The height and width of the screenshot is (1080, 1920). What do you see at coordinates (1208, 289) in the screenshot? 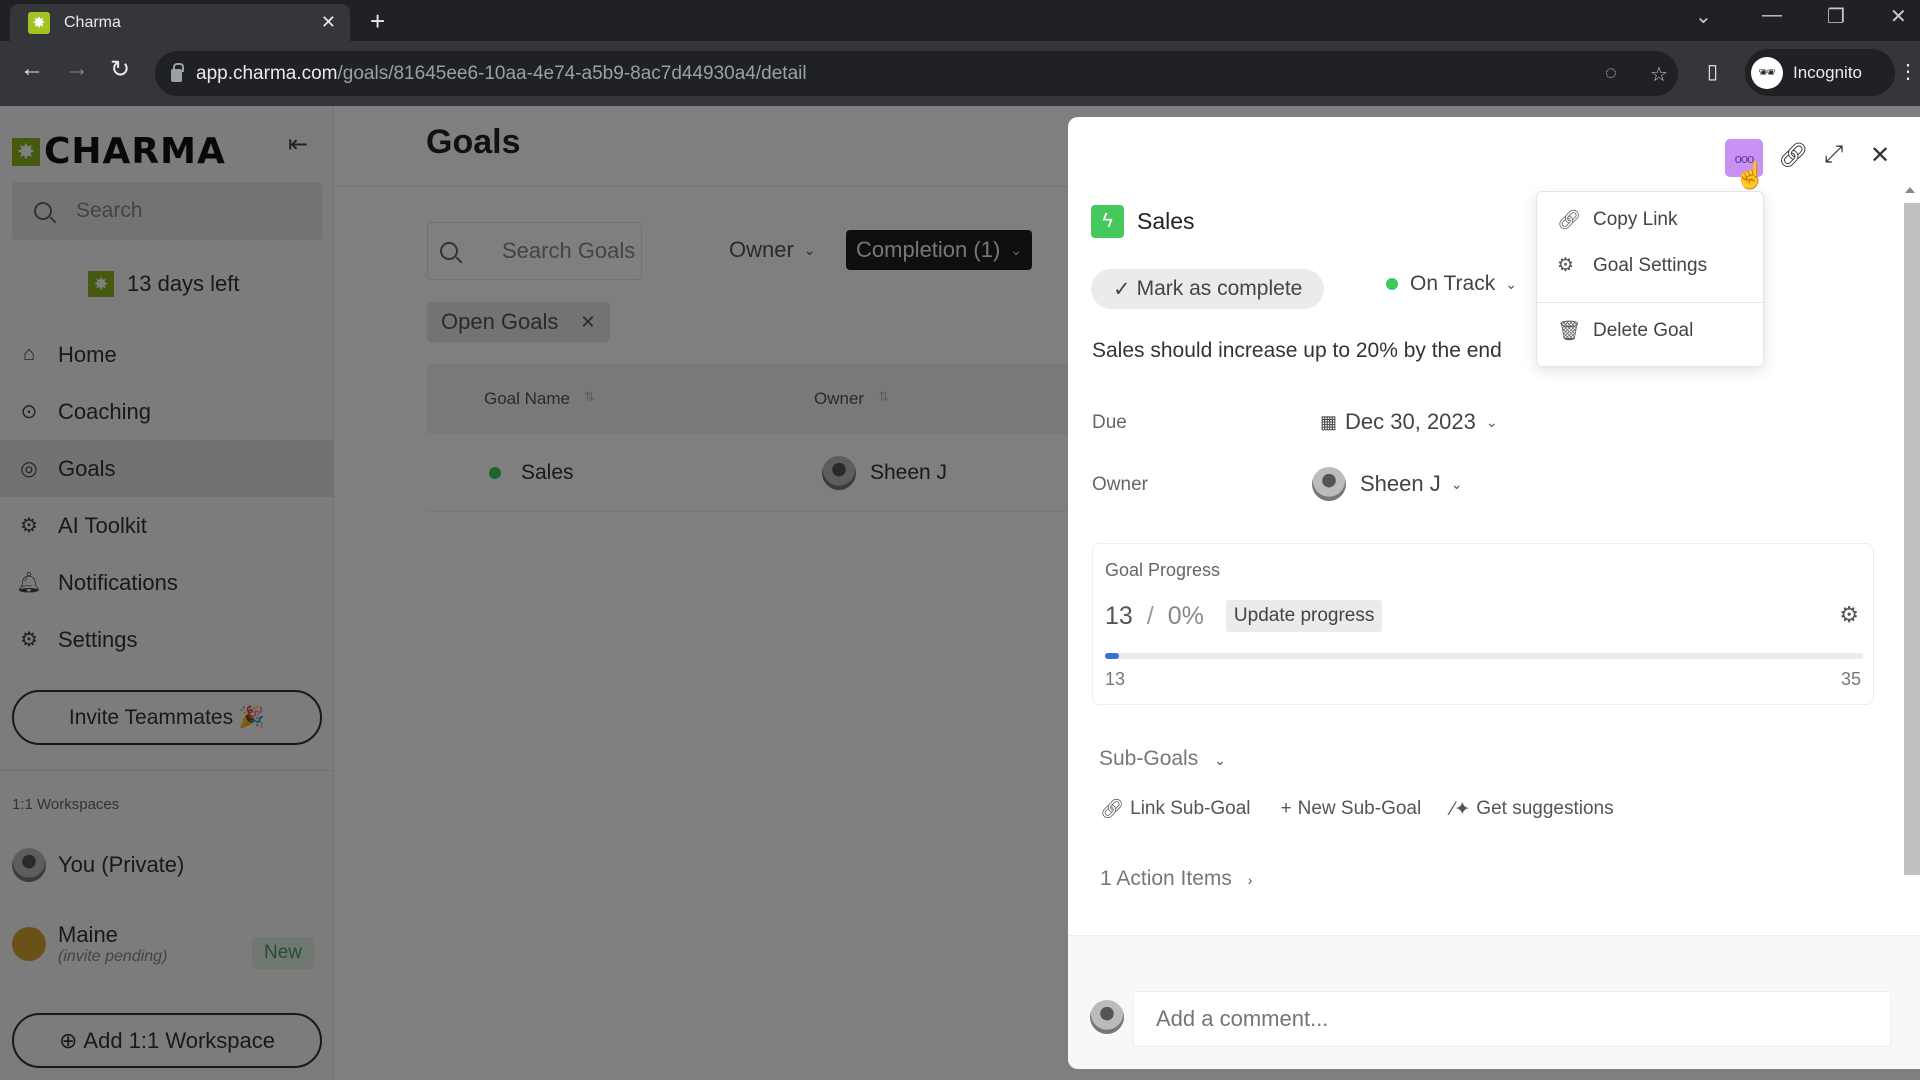
I see `mark-complete-button: ✓ Mark as complete` at bounding box center [1208, 289].